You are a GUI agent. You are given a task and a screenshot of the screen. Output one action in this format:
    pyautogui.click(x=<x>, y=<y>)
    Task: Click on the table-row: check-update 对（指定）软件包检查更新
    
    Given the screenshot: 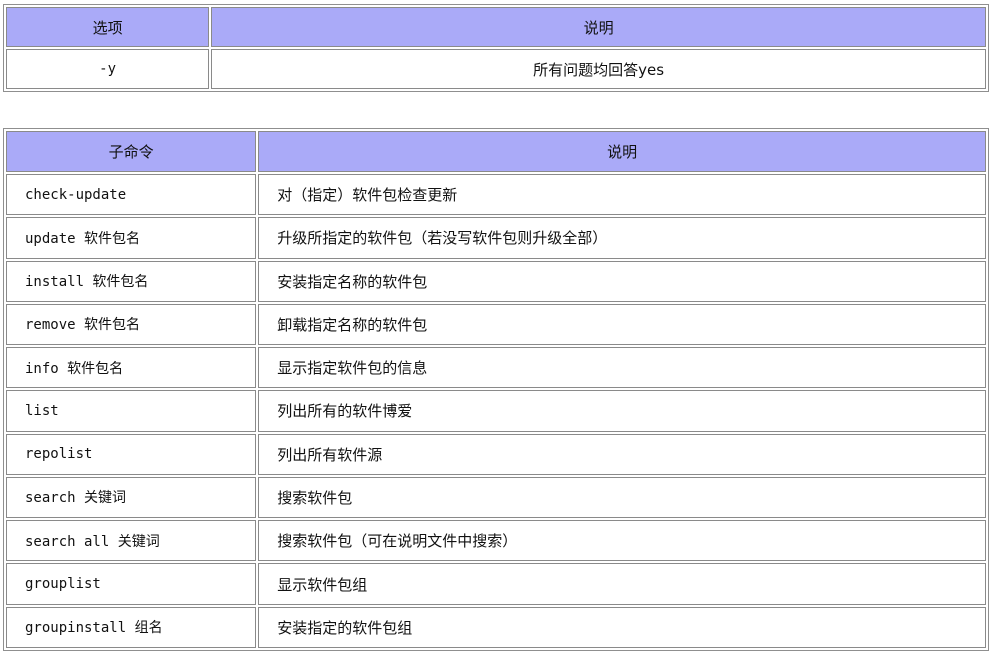 What is the action you would take?
    pyautogui.click(x=496, y=195)
    